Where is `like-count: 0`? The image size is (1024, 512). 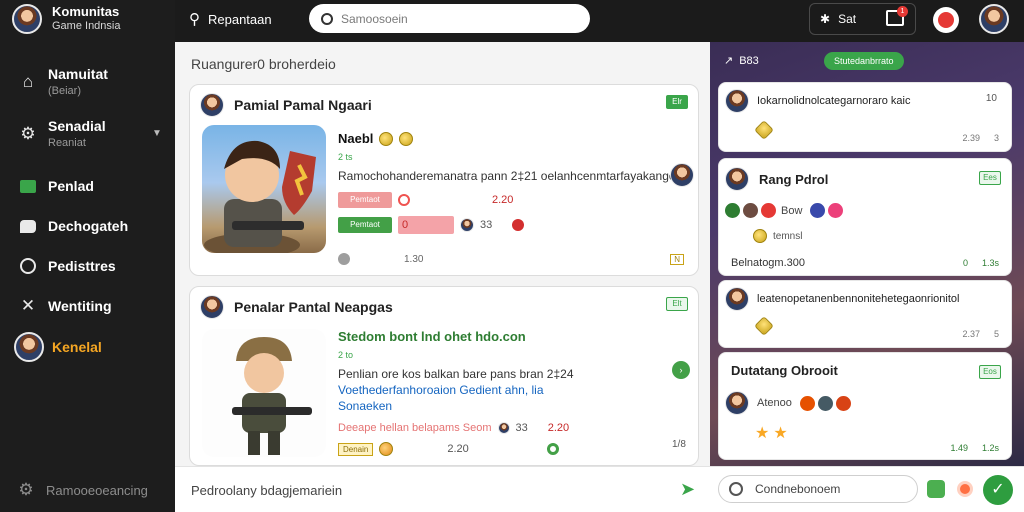
like-count: 0 is located at coordinates (965, 263).